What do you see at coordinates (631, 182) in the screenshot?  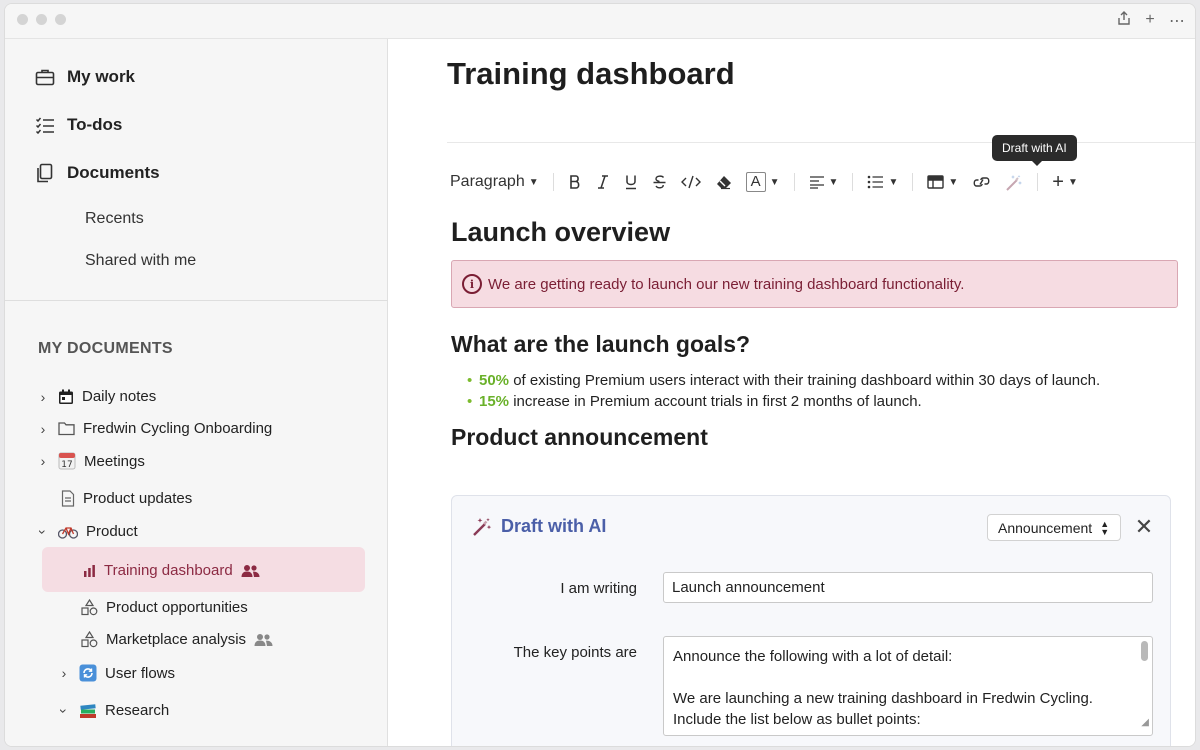 I see `underline-button` at bounding box center [631, 182].